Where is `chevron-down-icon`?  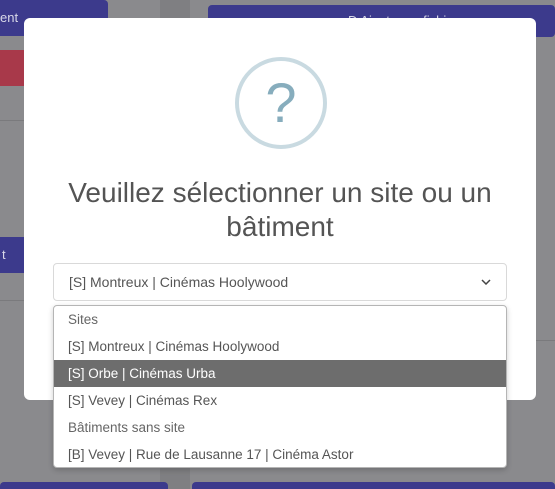 chevron-down-icon is located at coordinates (486, 282).